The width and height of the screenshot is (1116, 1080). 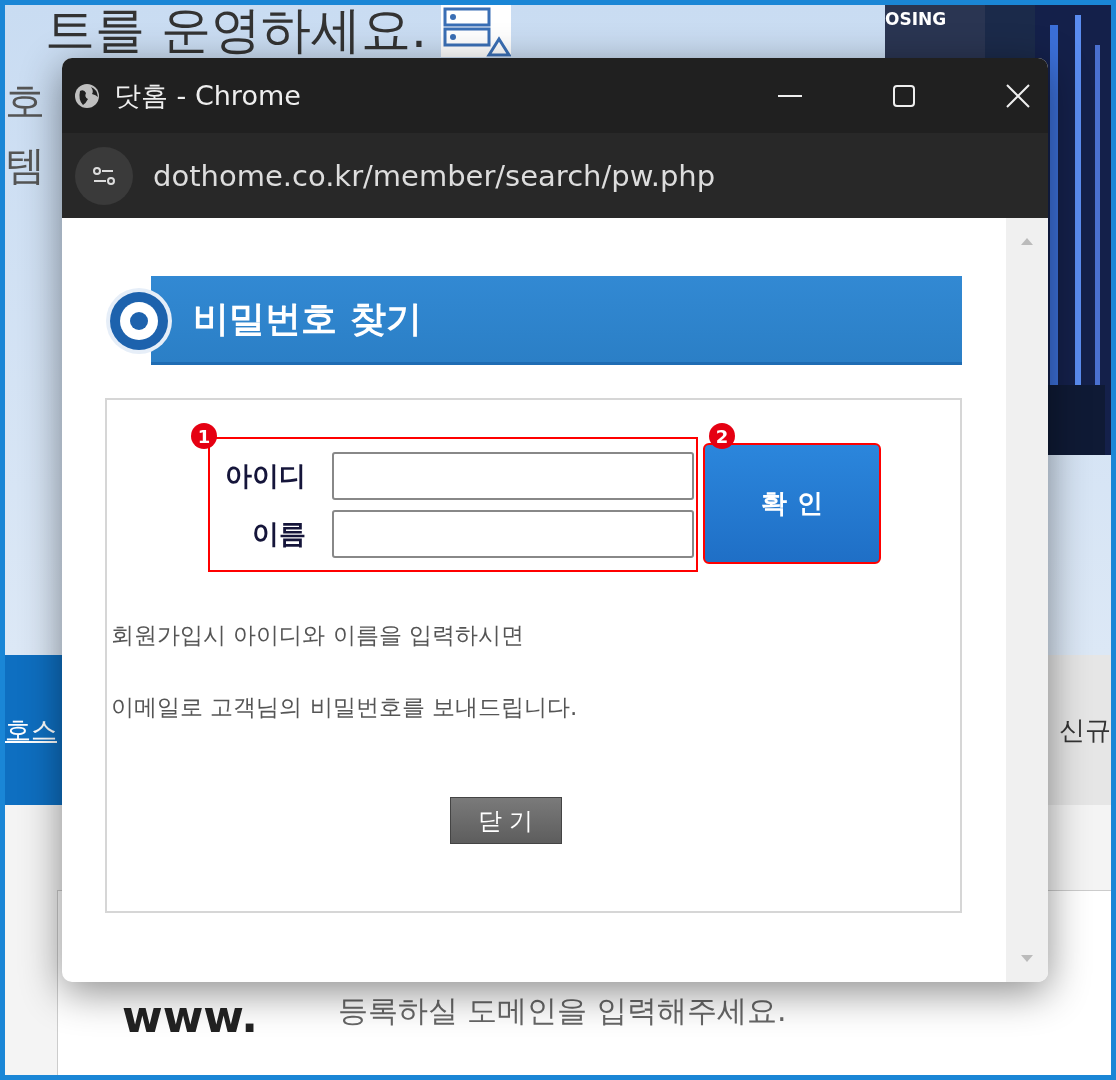 I want to click on close-icon, so click(x=1018, y=95).